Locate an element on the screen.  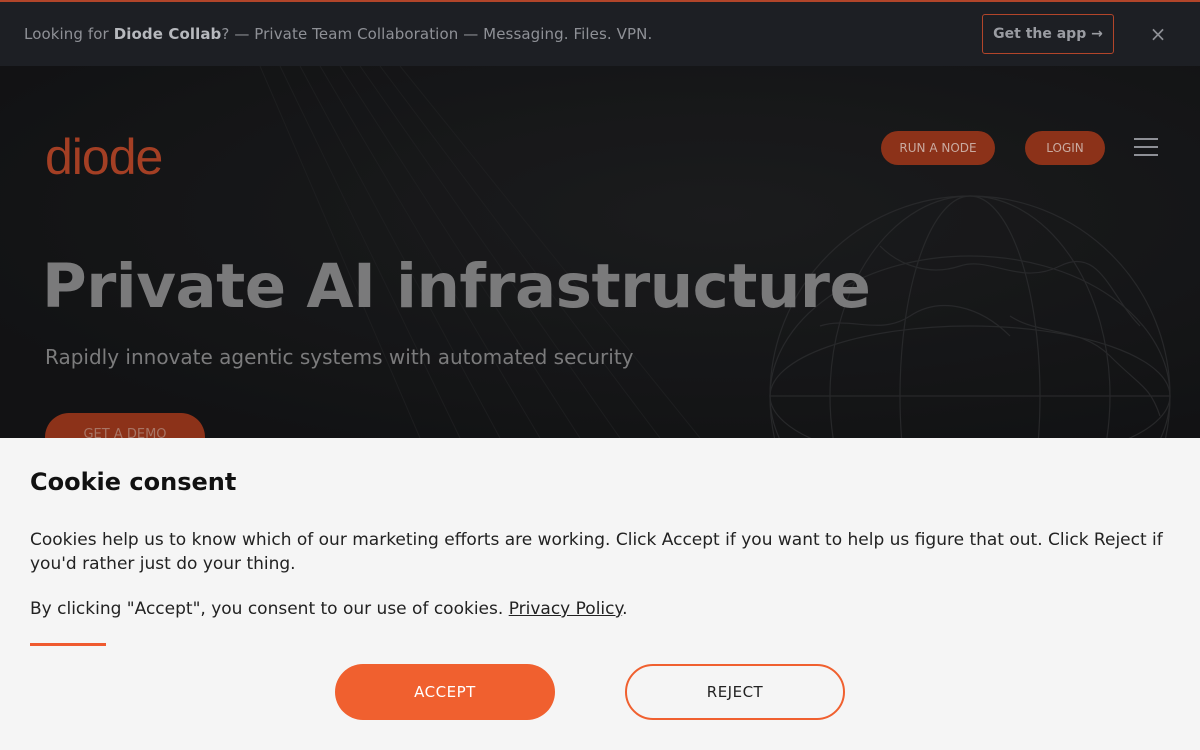
announcement-prefix: Looking for is located at coordinates (69, 34).